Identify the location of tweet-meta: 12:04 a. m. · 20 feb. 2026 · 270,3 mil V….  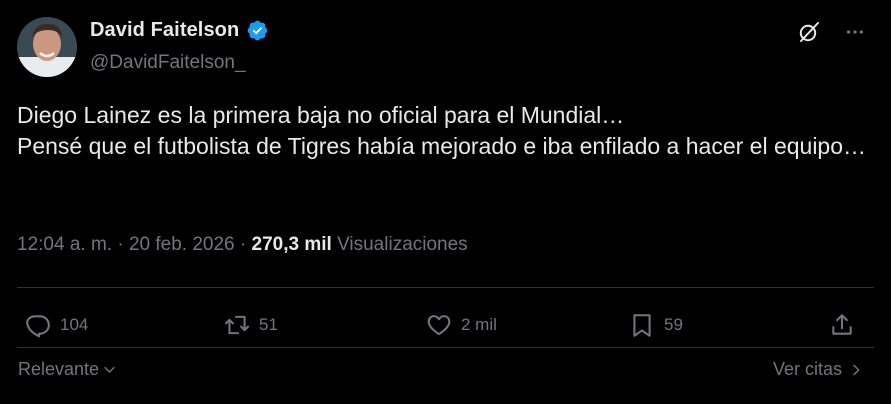
(242, 245).